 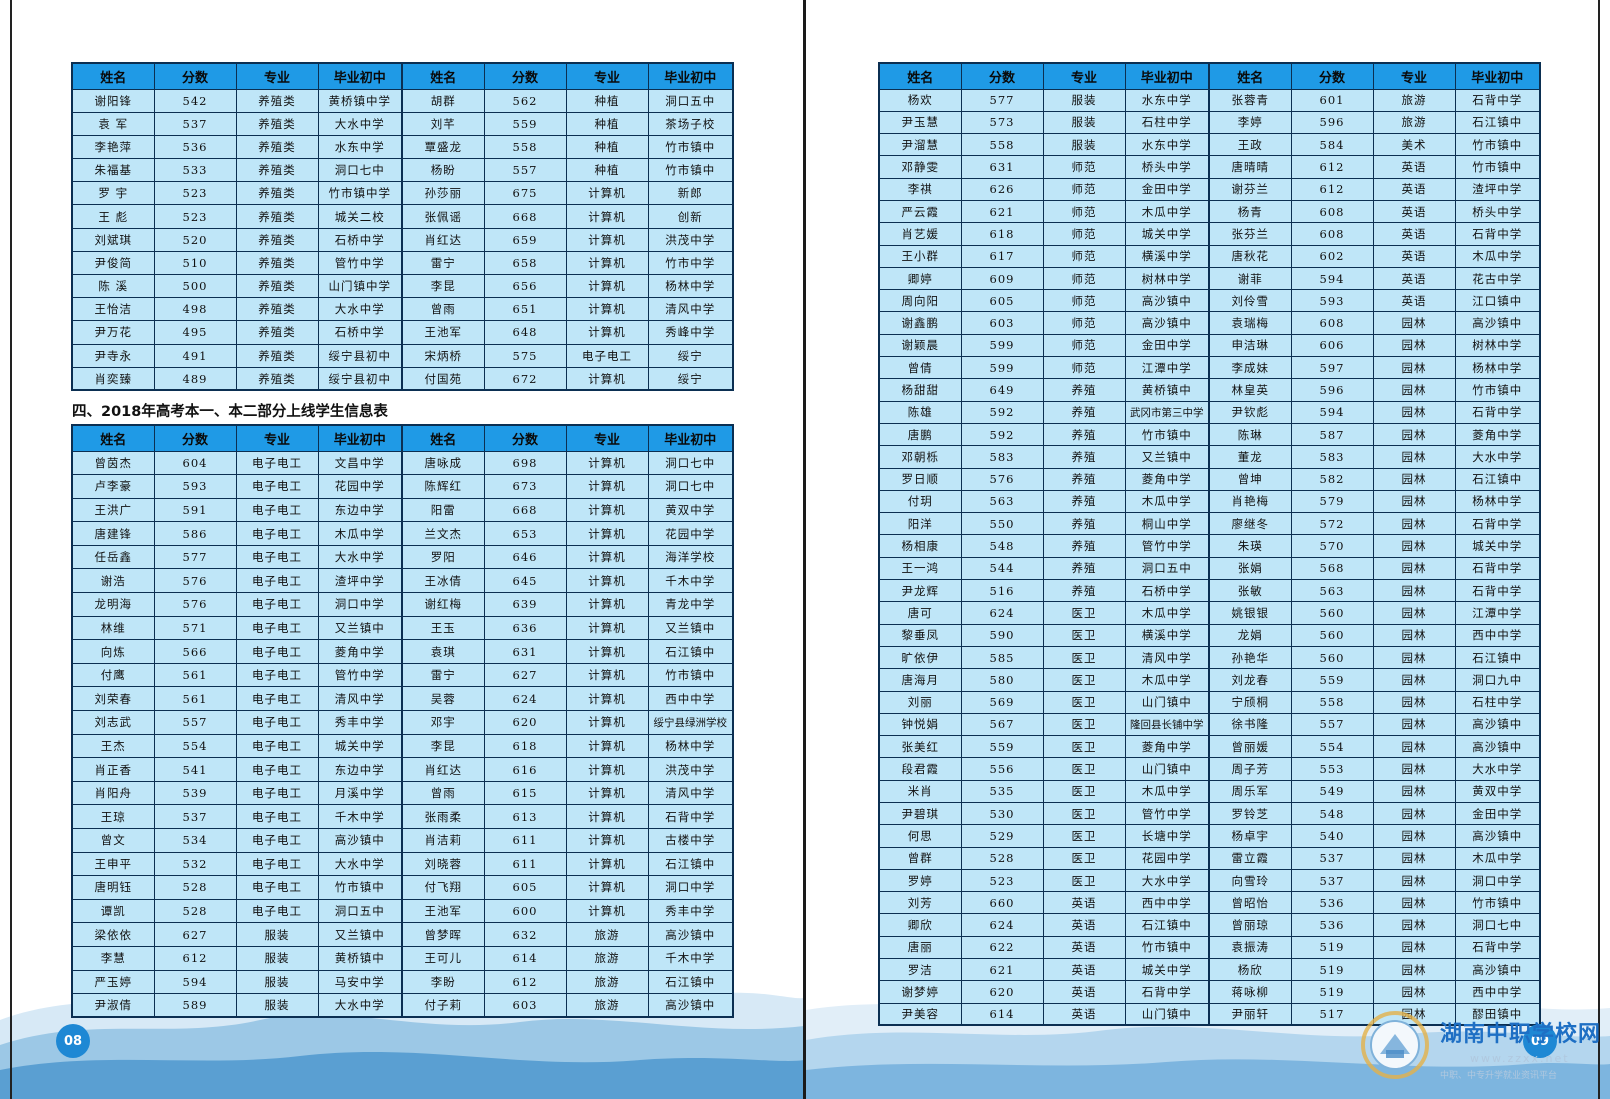 I want to click on table-row: 旷依伊 585 医卫 清风中学 孙艳华 560 园林 石江镇中, so click(x=1209, y=657).